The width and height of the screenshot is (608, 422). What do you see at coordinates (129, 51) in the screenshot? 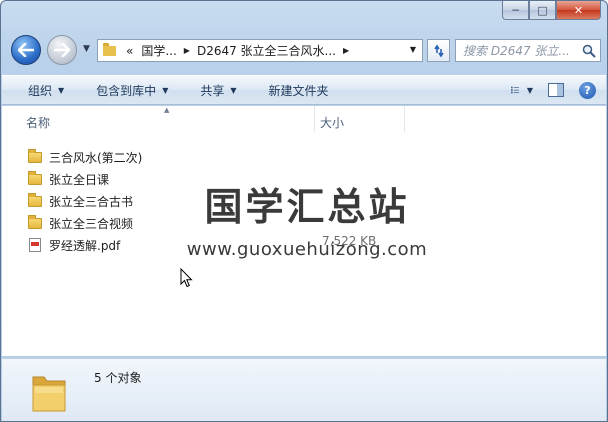
I see `breadcrumb-overflow: «` at bounding box center [129, 51].